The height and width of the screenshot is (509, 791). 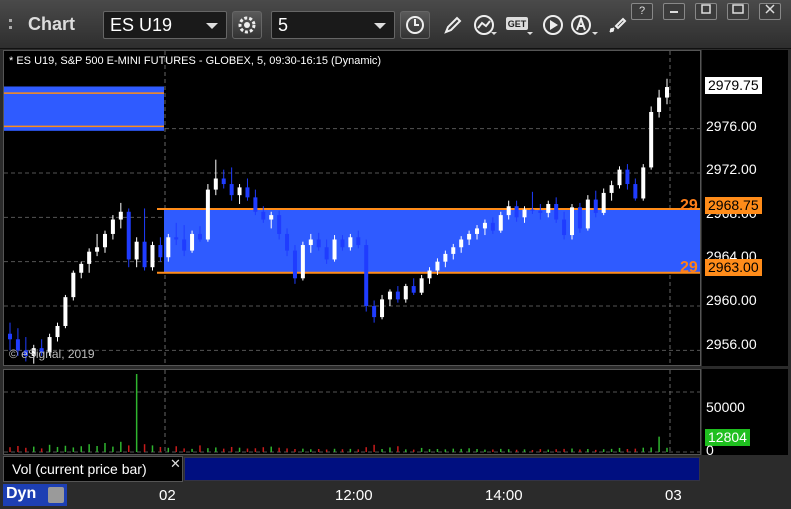 I want to click on study-strip, so click(x=442, y=469).